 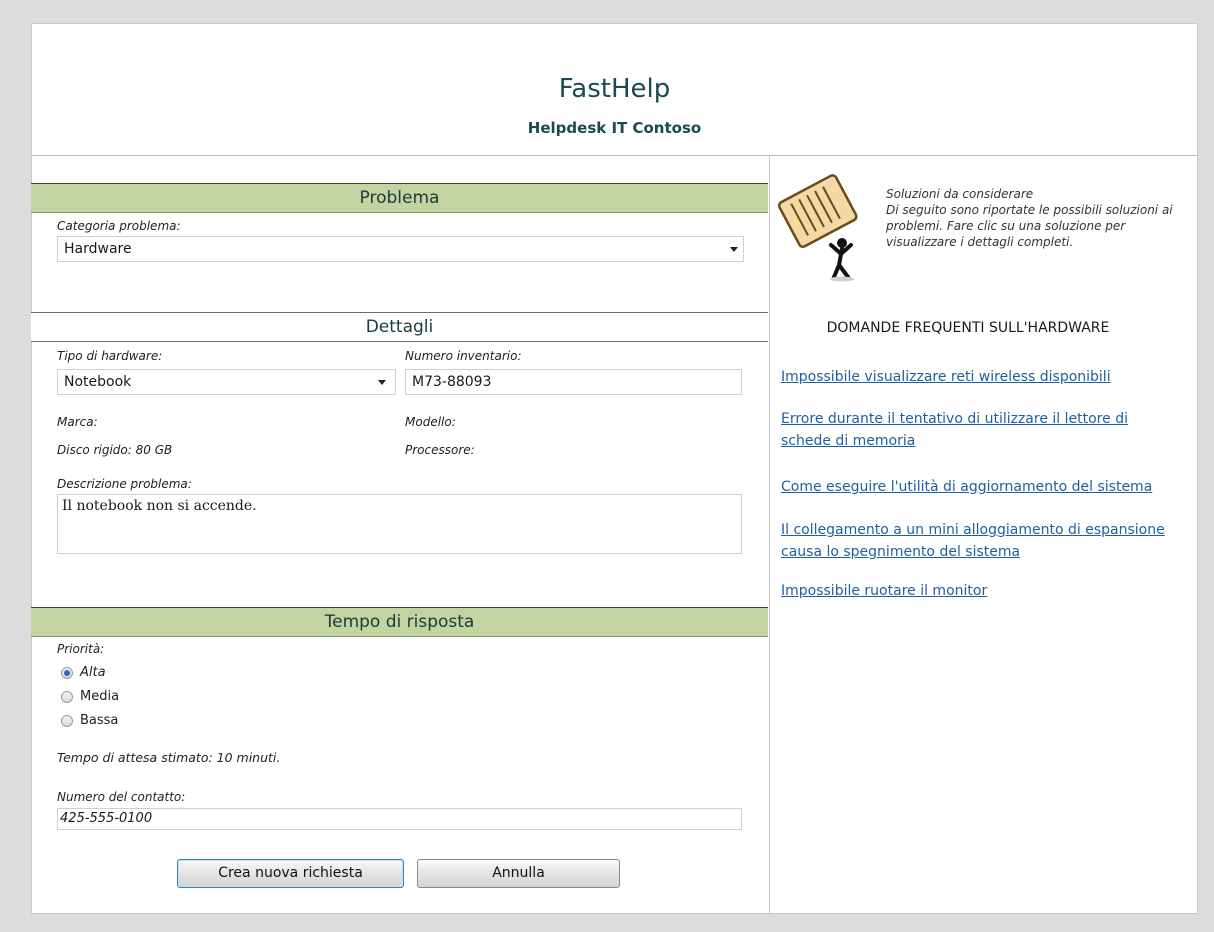 I want to click on faq-title: DOMANDE FREQUENTI SULL'HARDWARE, so click(x=968, y=328).